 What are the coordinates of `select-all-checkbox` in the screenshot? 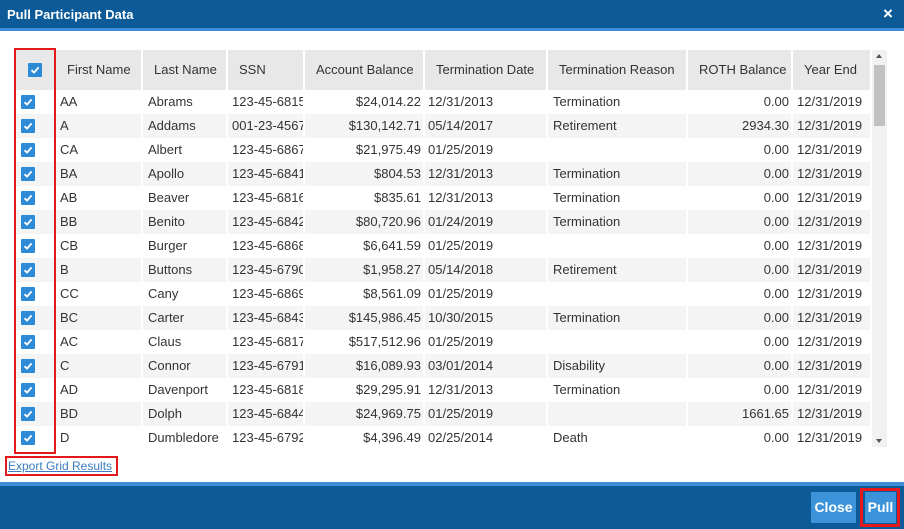 It's located at (35, 70).